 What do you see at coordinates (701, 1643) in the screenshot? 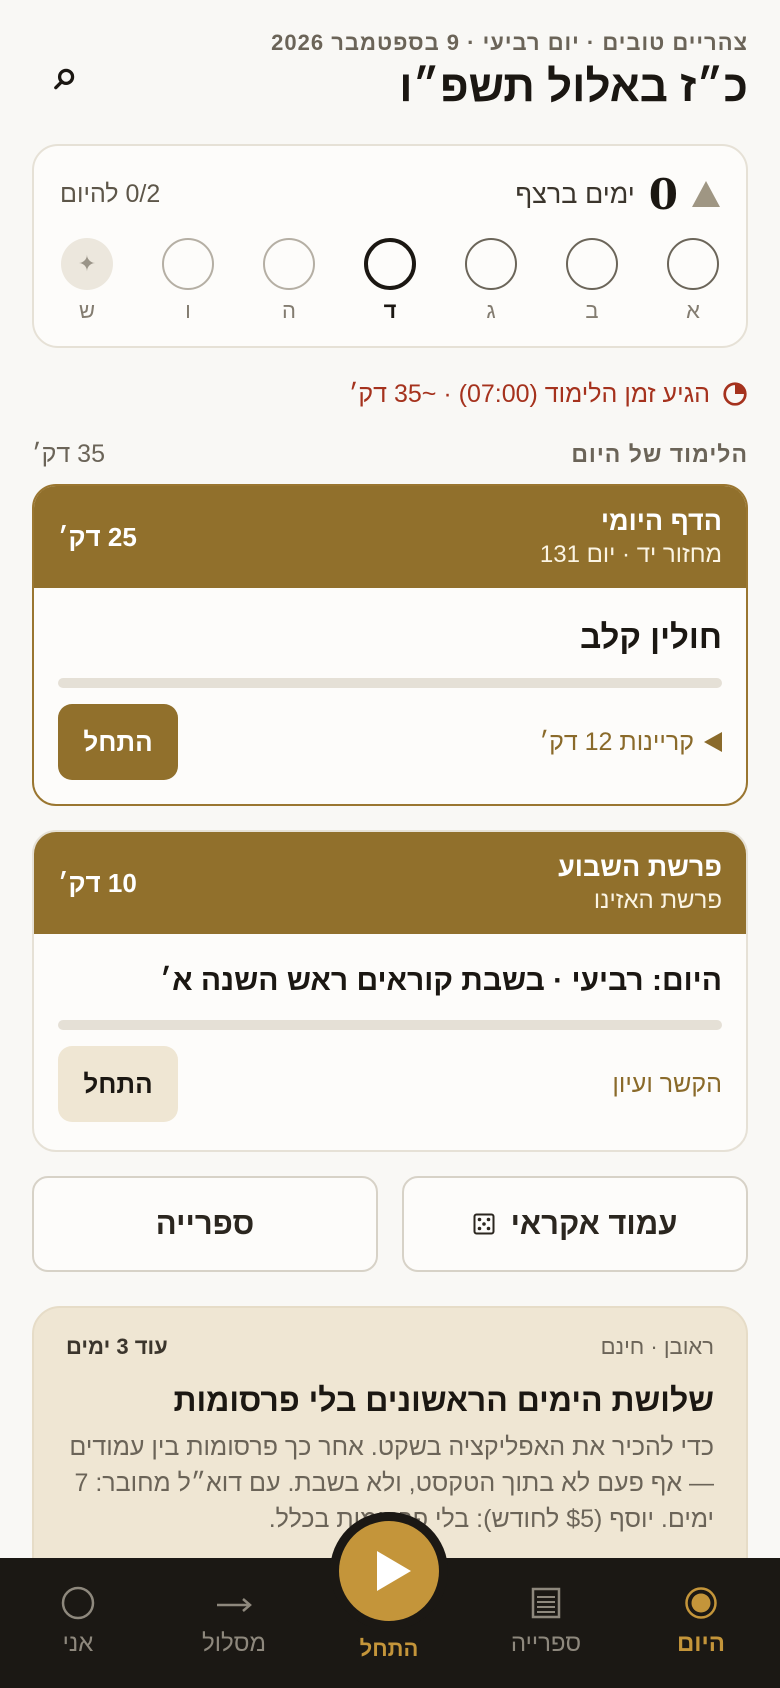
I see `tab-label: היום` at bounding box center [701, 1643].